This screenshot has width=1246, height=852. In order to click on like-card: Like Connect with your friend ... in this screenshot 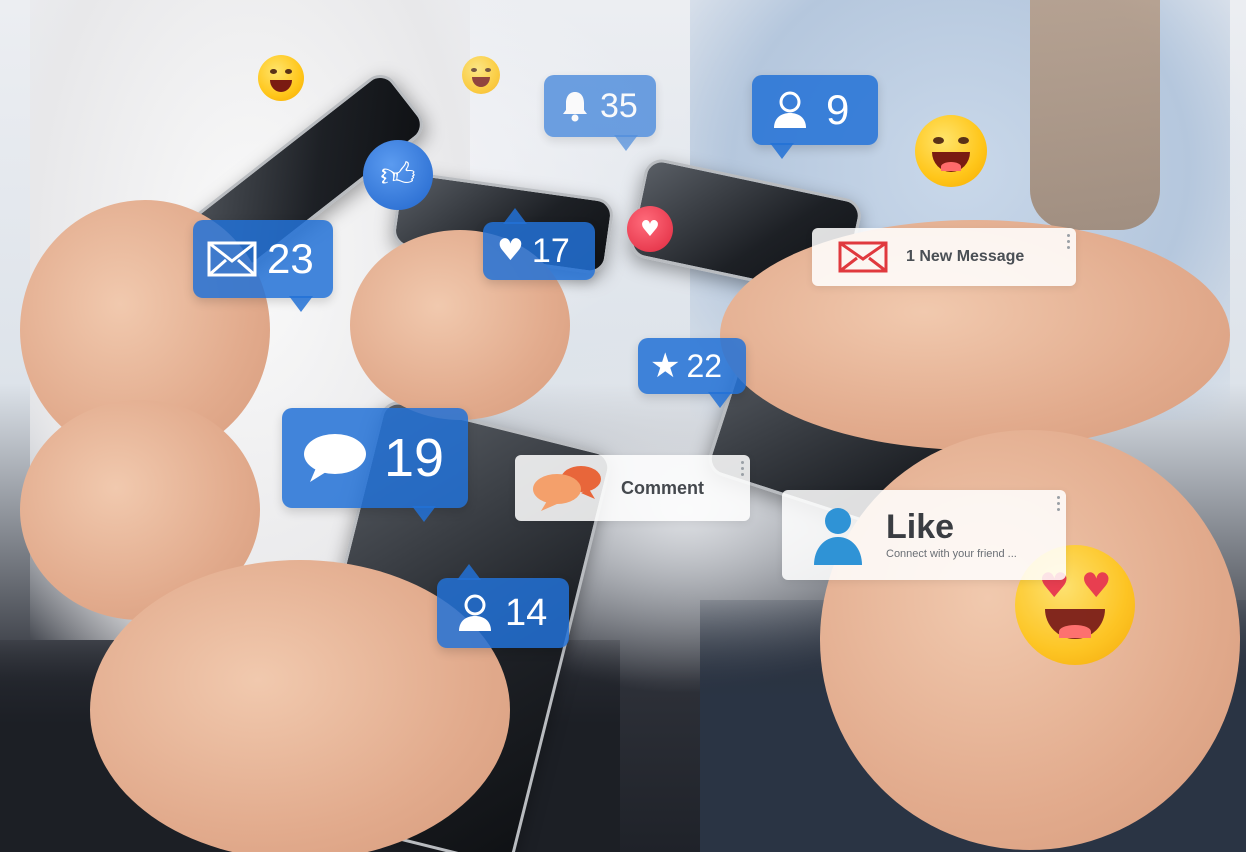, I will do `click(924, 535)`.